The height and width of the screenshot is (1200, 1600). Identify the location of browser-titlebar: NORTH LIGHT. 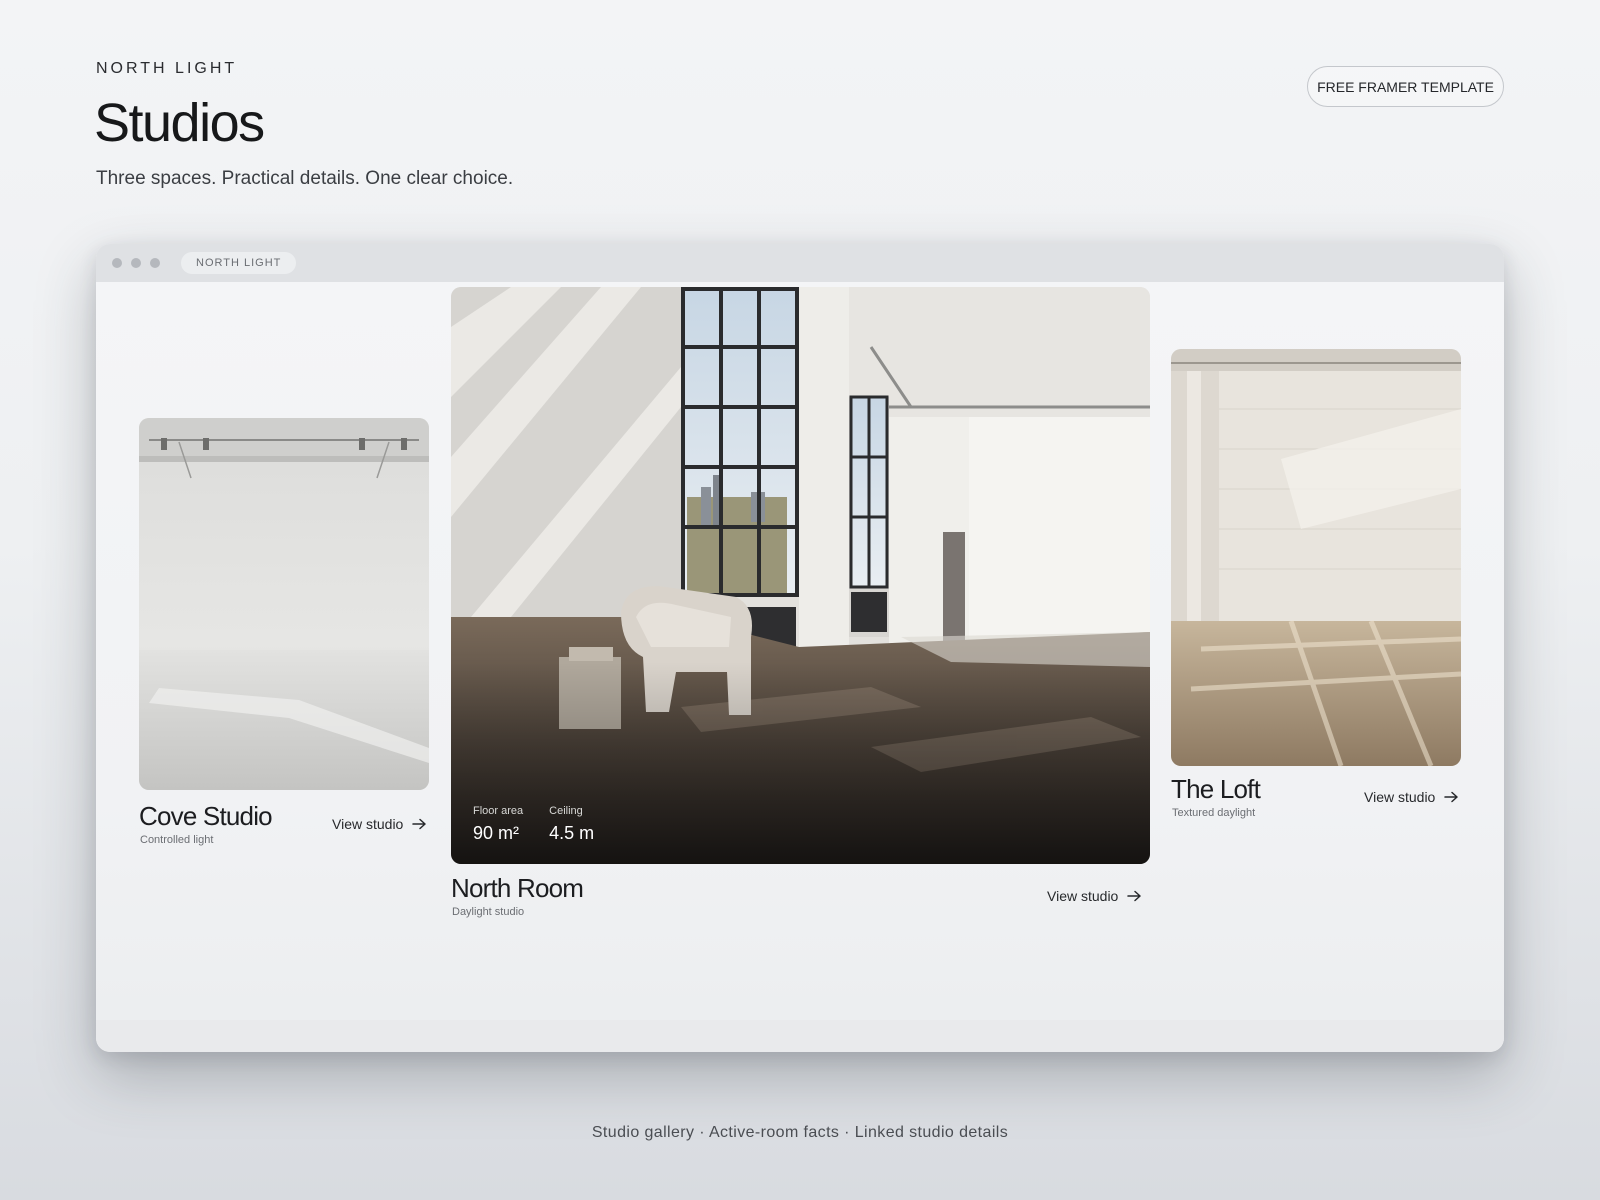
(800, 263).